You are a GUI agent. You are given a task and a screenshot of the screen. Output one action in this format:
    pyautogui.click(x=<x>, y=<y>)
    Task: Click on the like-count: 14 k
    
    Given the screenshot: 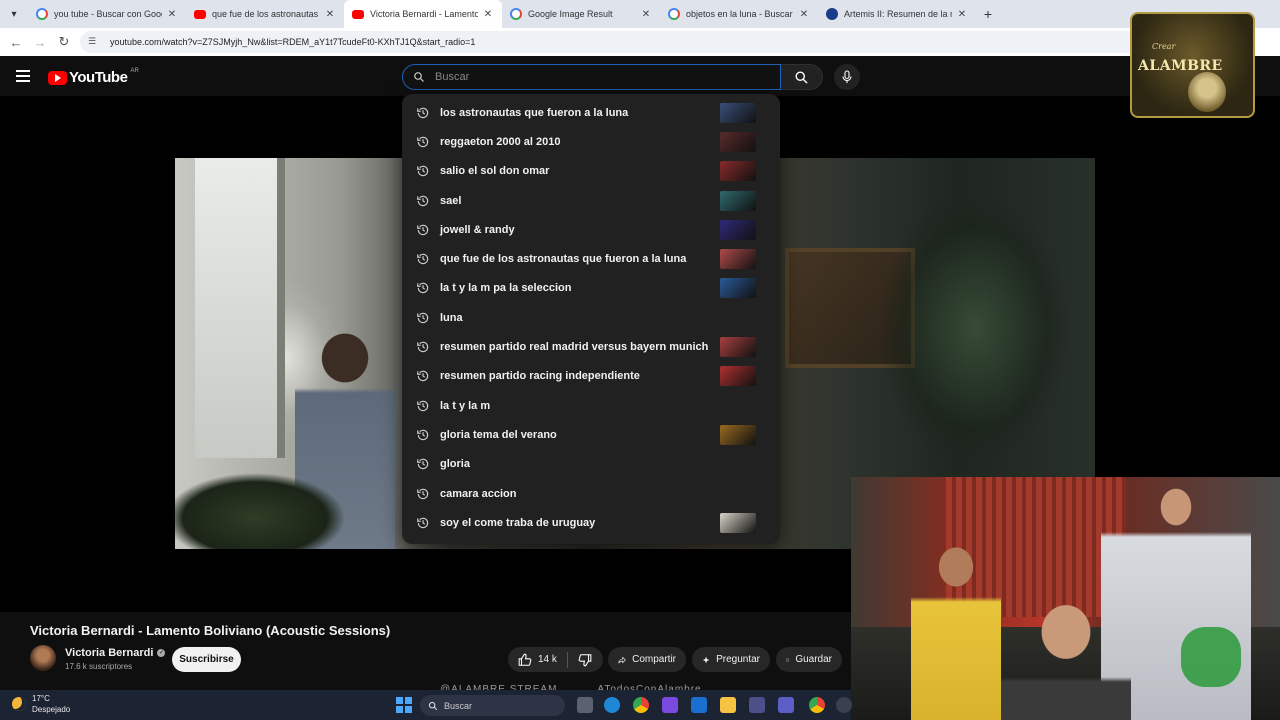 What is the action you would take?
    pyautogui.click(x=547, y=659)
    